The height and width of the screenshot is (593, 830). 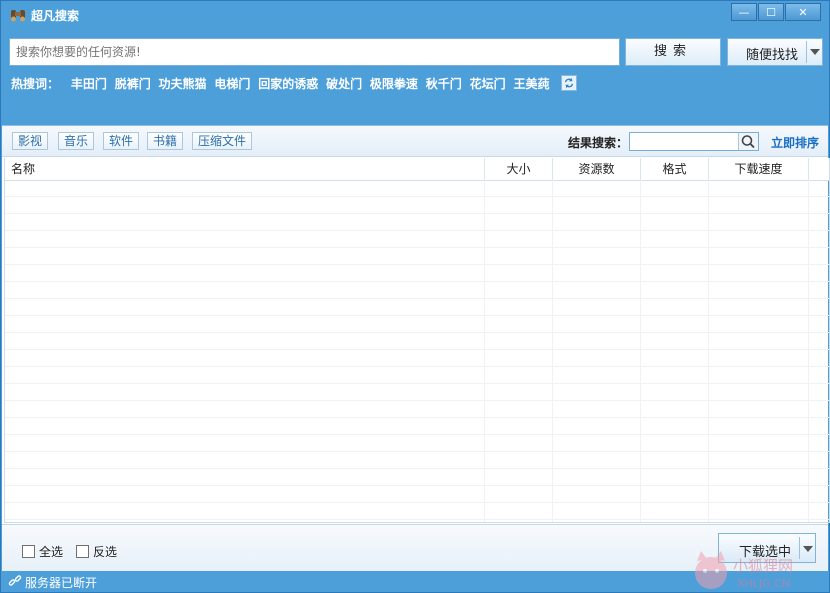 What do you see at coordinates (15, 580) in the screenshot?
I see `disconnect-icon` at bounding box center [15, 580].